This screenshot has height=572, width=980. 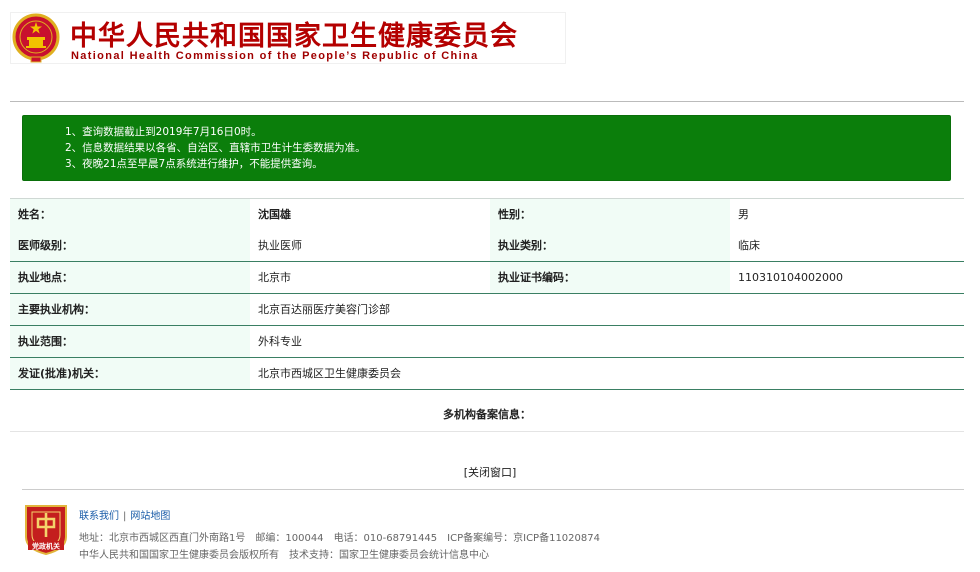 I want to click on footer-address: 地址：北京市西城区西直门外南路1号, so click(x=162, y=538).